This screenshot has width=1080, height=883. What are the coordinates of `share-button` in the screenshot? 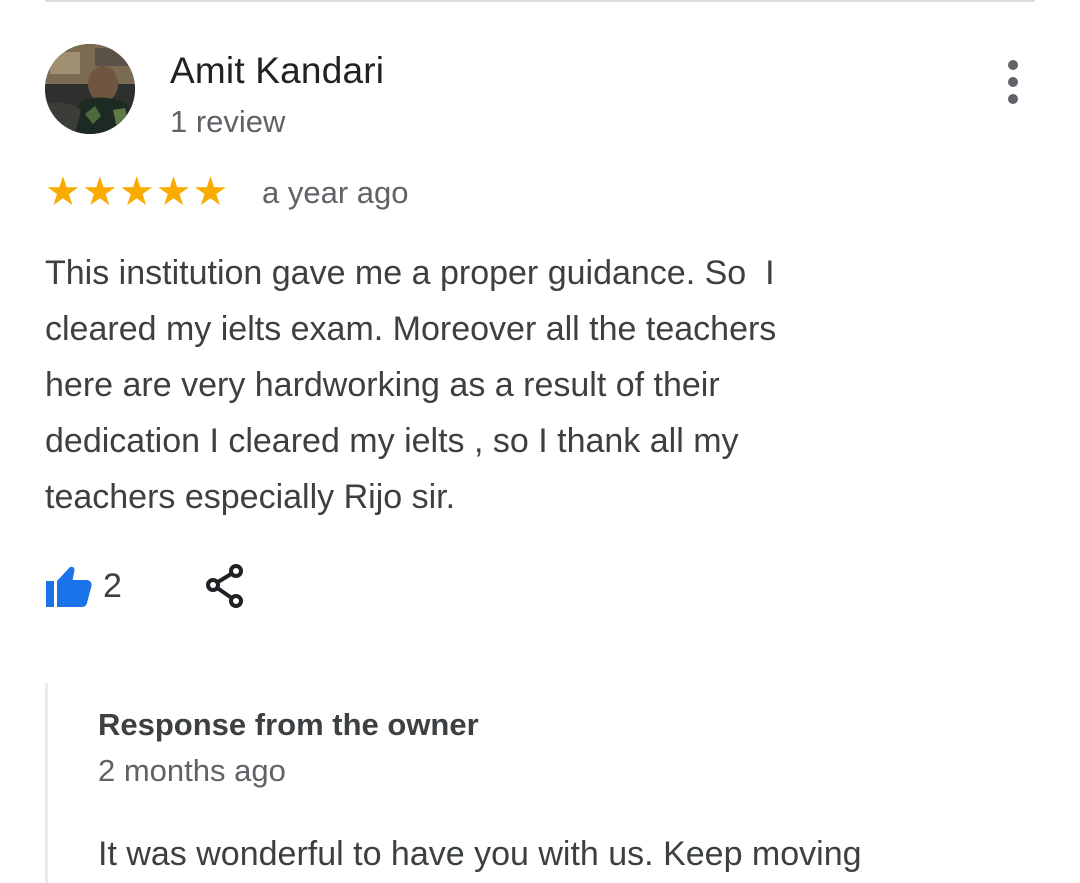 It's located at (225, 586).